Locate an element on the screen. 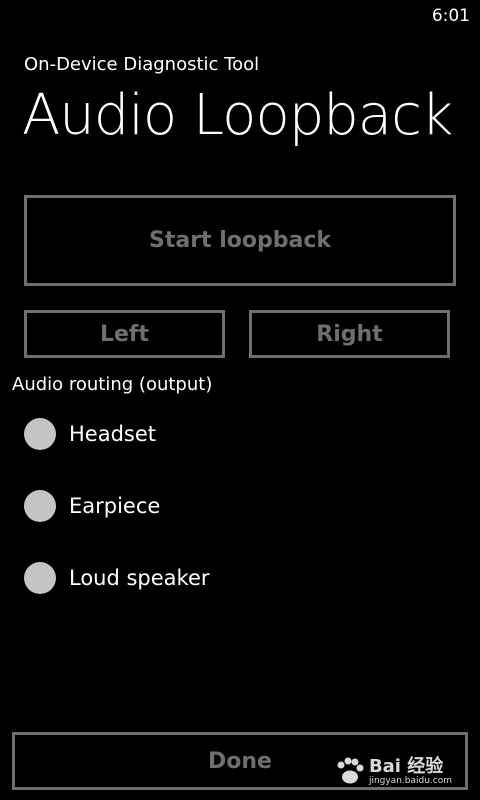  radio-headset: Headset is located at coordinates (90, 434).